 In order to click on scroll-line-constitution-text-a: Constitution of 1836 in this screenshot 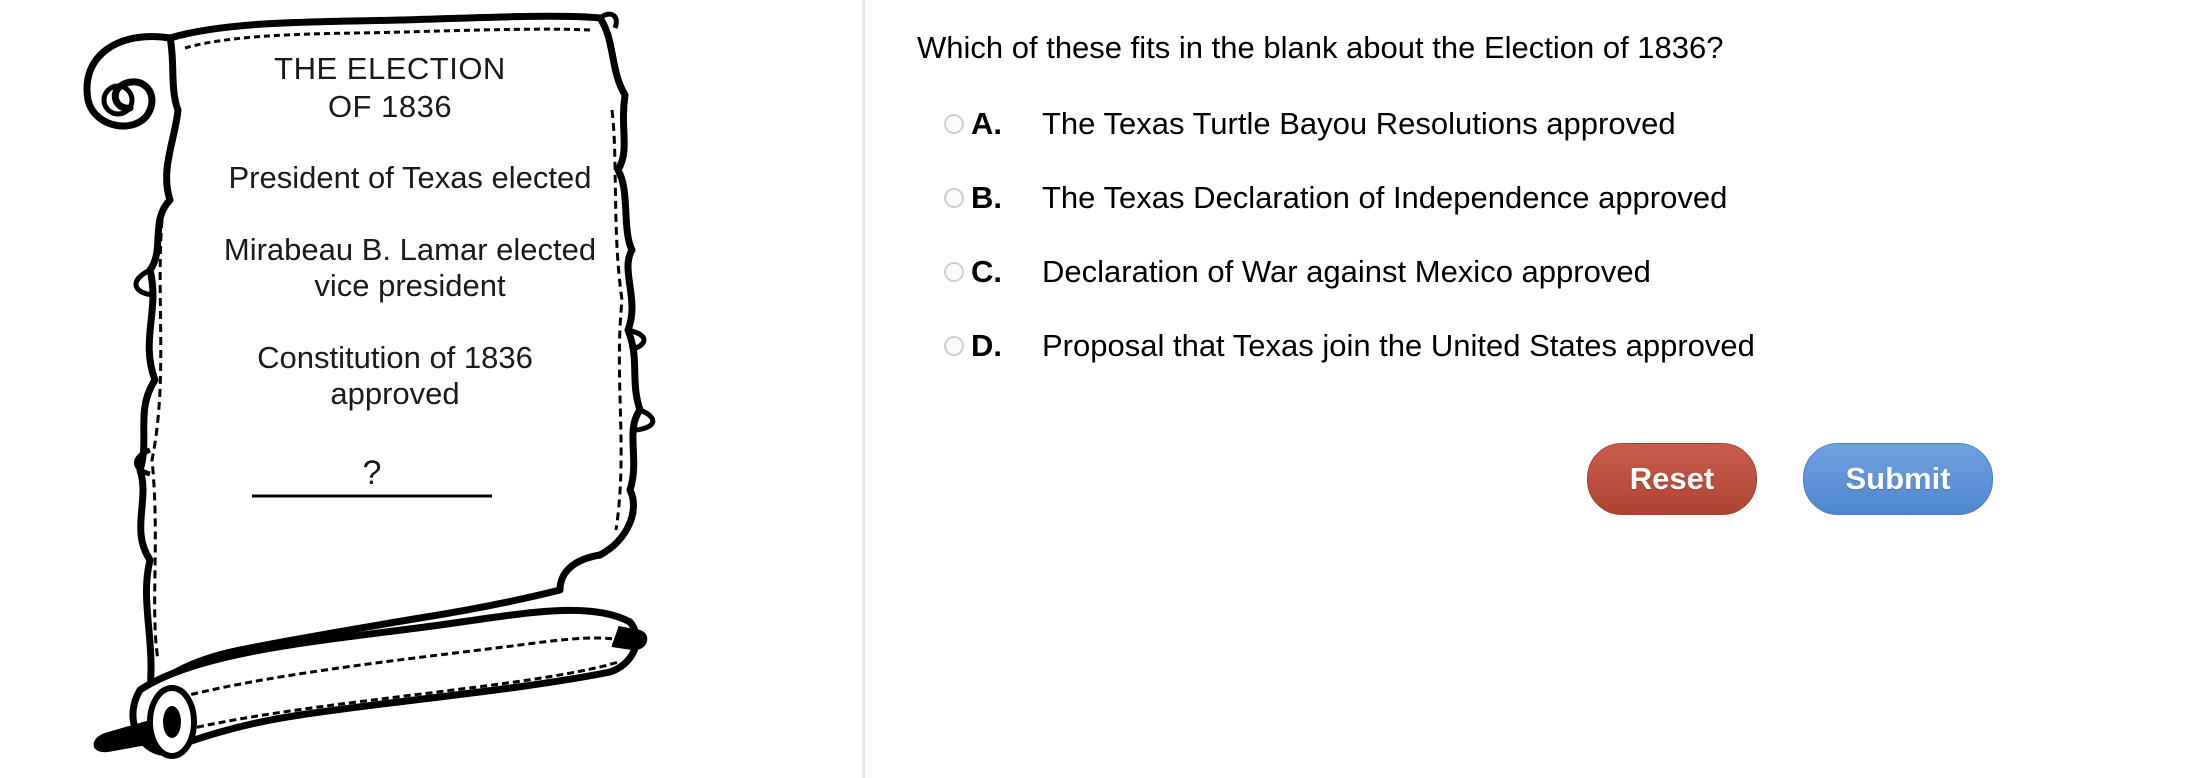, I will do `click(395, 357)`.